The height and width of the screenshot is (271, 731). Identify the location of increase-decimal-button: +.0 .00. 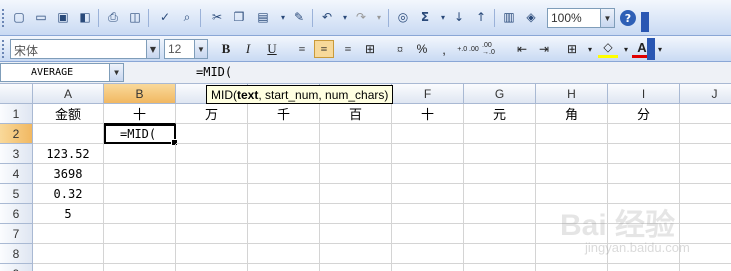
(468, 49).